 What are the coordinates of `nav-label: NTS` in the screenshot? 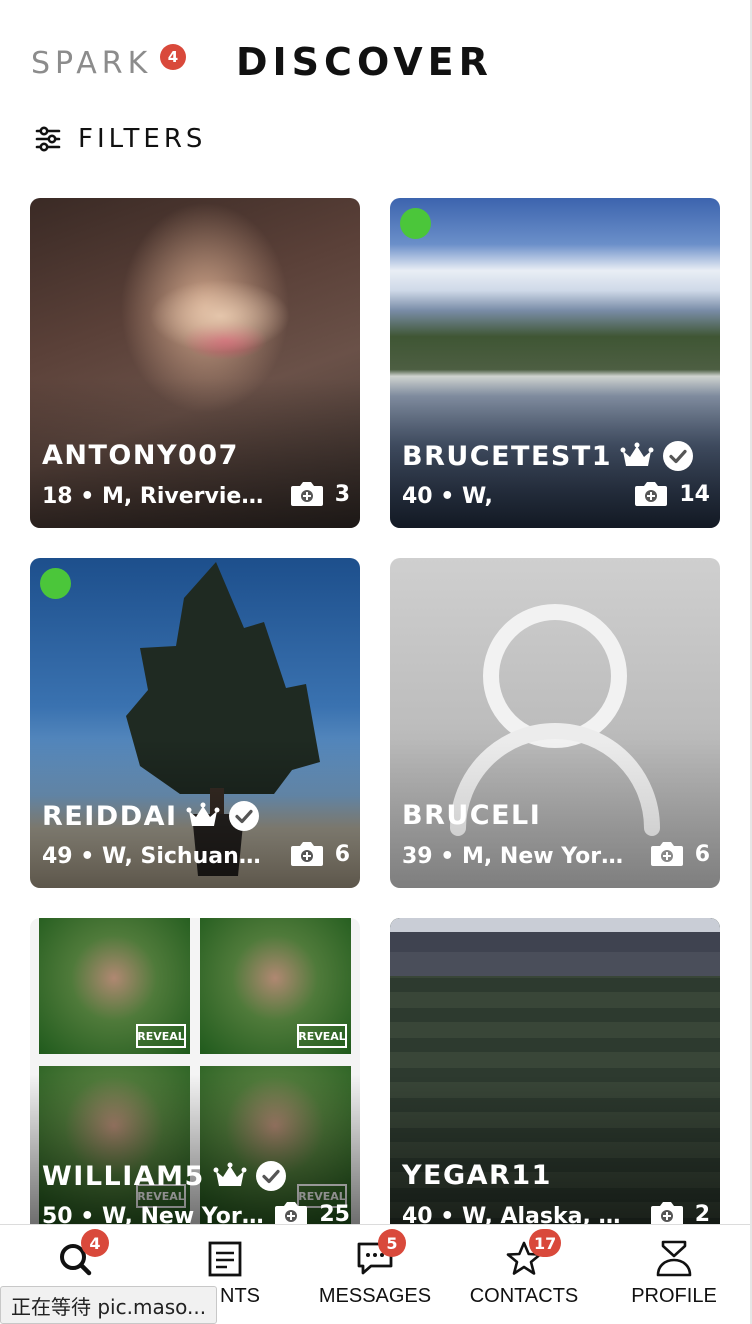 It's located at (240, 1296).